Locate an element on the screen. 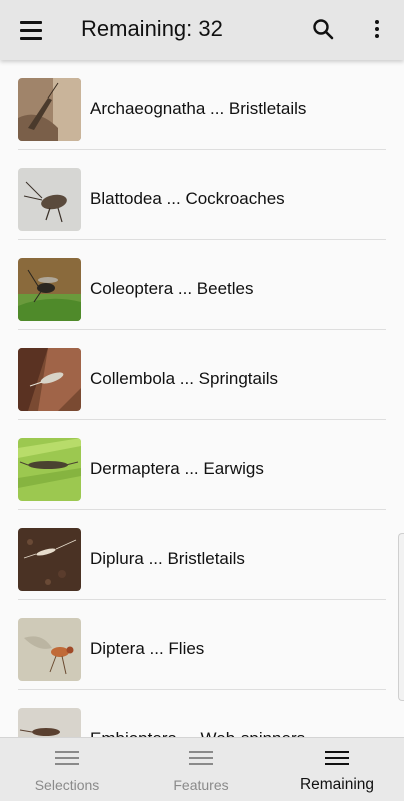  more-options-button is located at coordinates (377, 30).